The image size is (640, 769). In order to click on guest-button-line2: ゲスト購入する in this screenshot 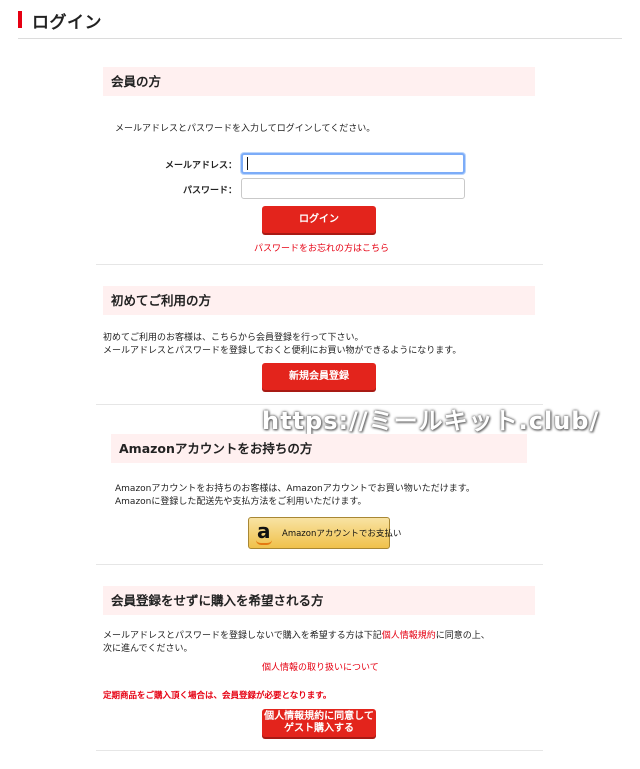, I will do `click(319, 728)`.